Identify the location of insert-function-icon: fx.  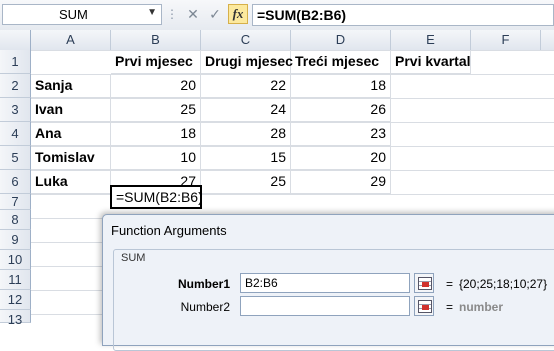
(238, 14).